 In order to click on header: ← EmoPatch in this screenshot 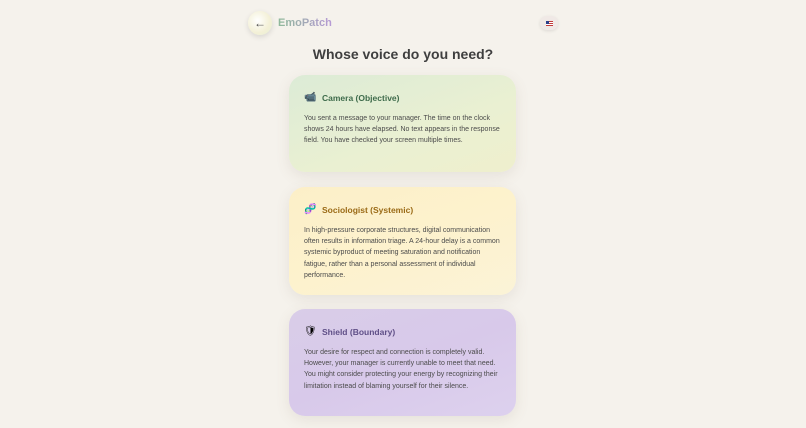, I will do `click(403, 24)`.